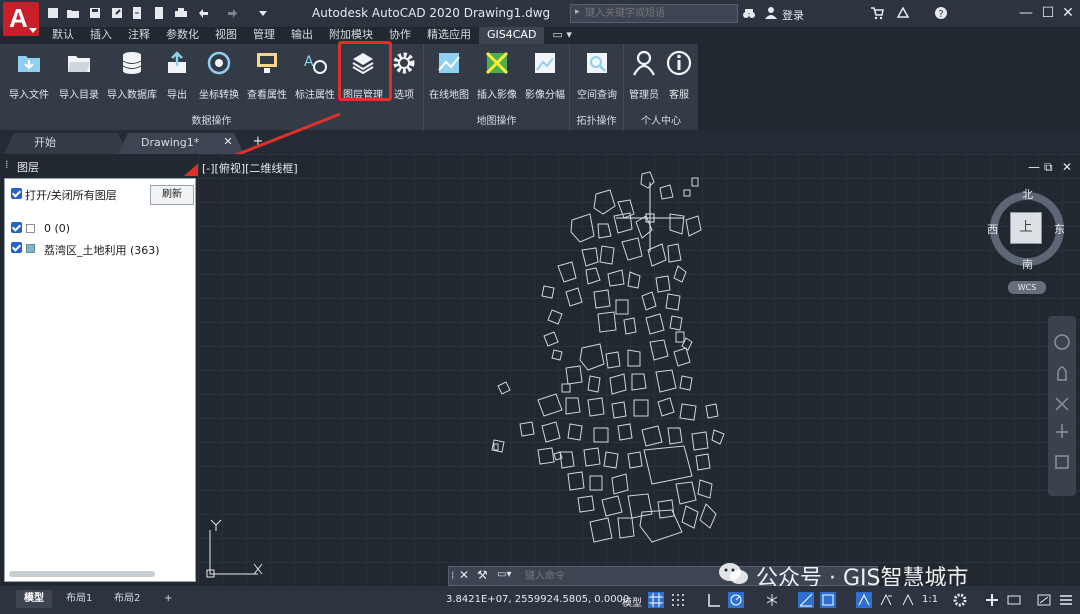 The width and height of the screenshot is (1080, 614). Describe the element at coordinates (864, 600) in the screenshot. I see `annotation-visibility-icon` at that location.